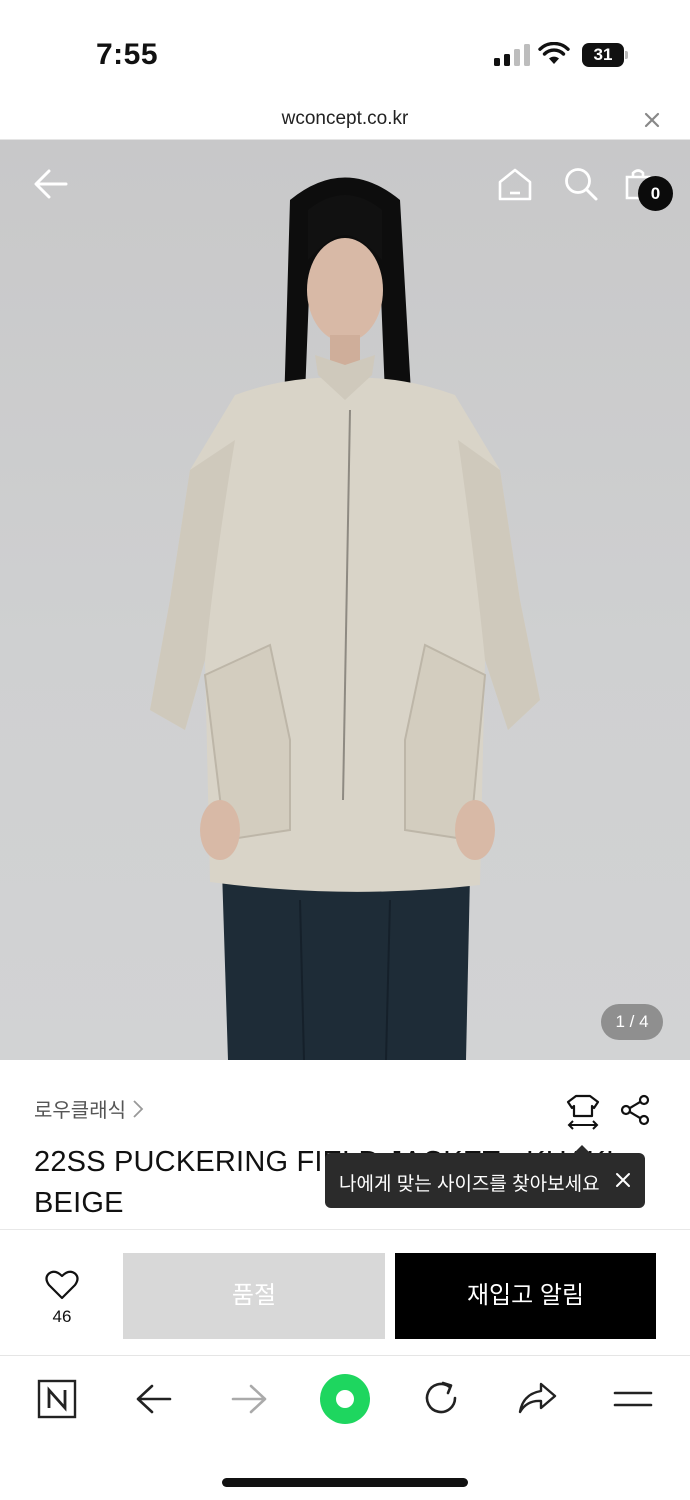 The height and width of the screenshot is (1500, 690). I want to click on size-tooltip: 나에게 맞는 사이즈를 찾아보세요, so click(485, 1176).